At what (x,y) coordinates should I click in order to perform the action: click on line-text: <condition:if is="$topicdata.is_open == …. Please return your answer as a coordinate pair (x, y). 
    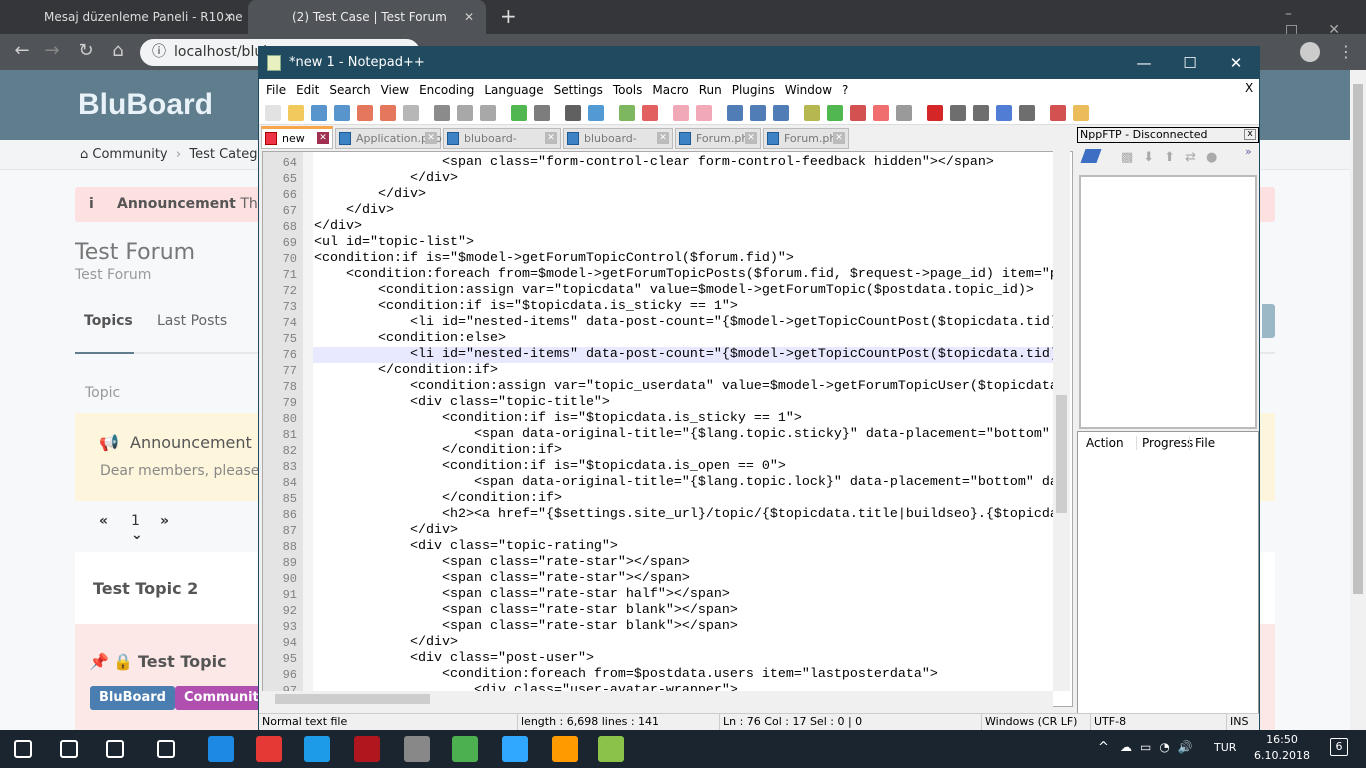
    Looking at the image, I should click on (683, 467).